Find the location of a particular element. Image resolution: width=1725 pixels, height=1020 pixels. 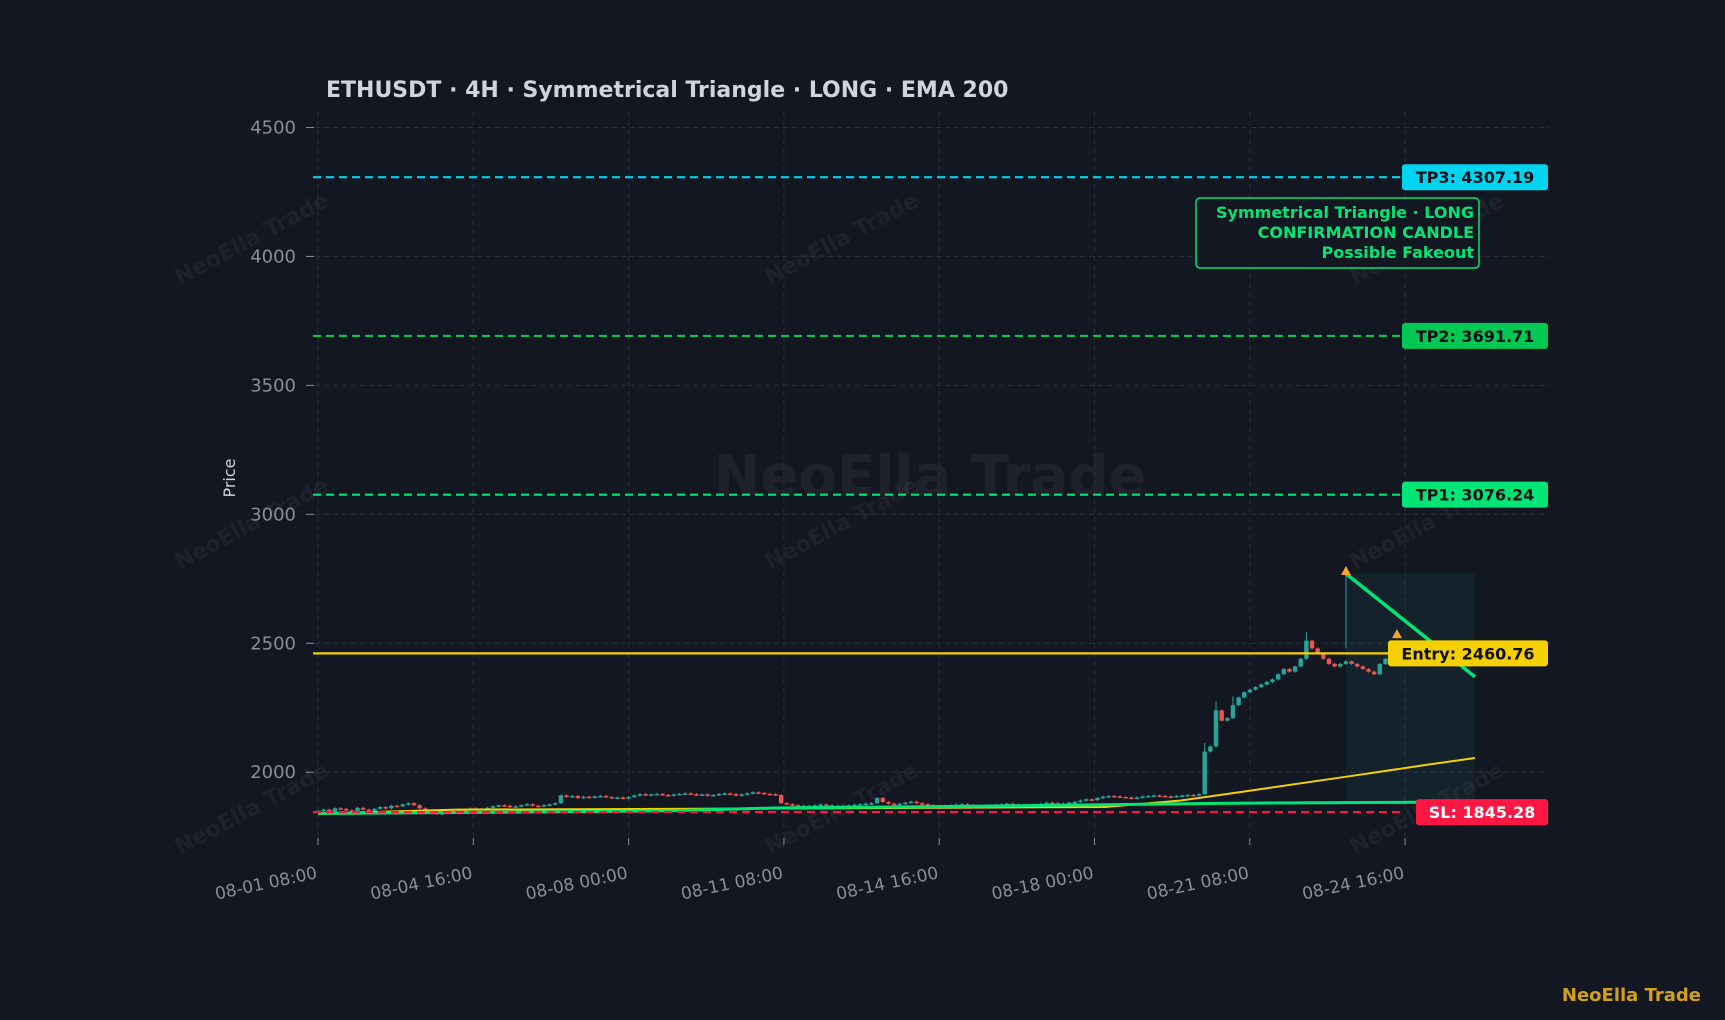

x-tick-label: 08-14 16:00 is located at coordinates (888, 883).